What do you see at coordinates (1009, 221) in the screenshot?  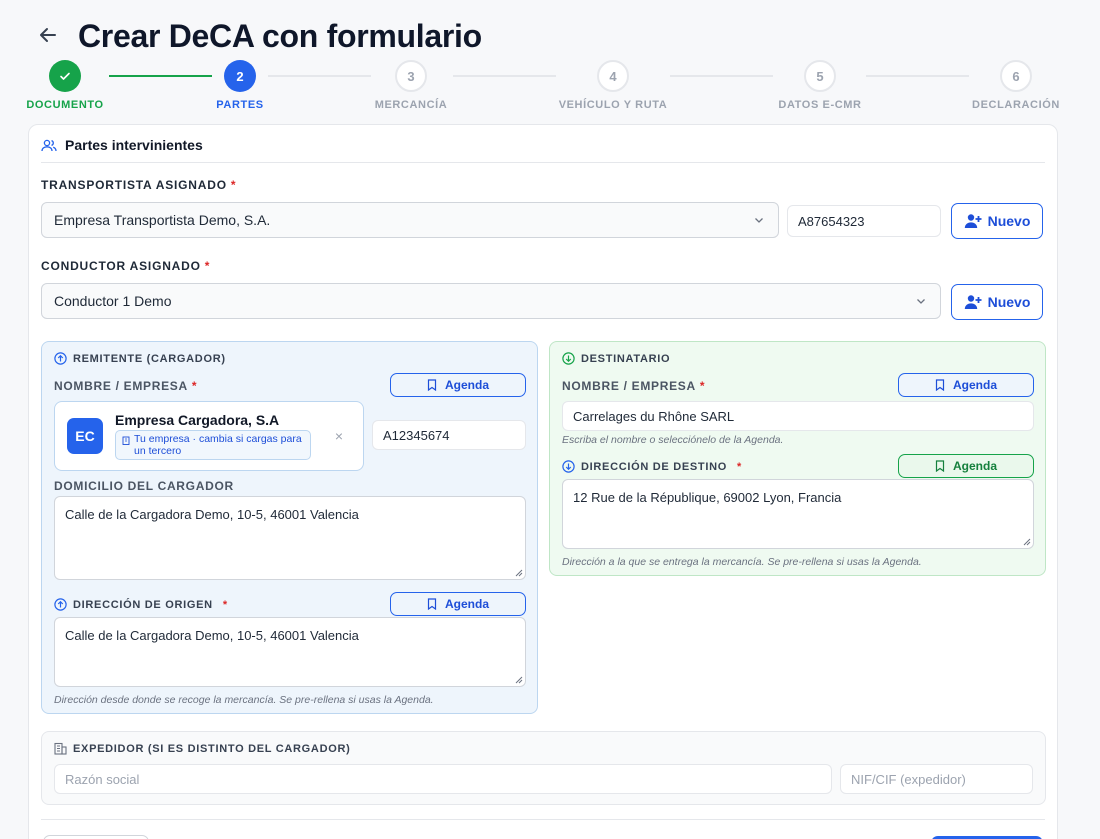 I see `new-transportista-label: Nuevo` at bounding box center [1009, 221].